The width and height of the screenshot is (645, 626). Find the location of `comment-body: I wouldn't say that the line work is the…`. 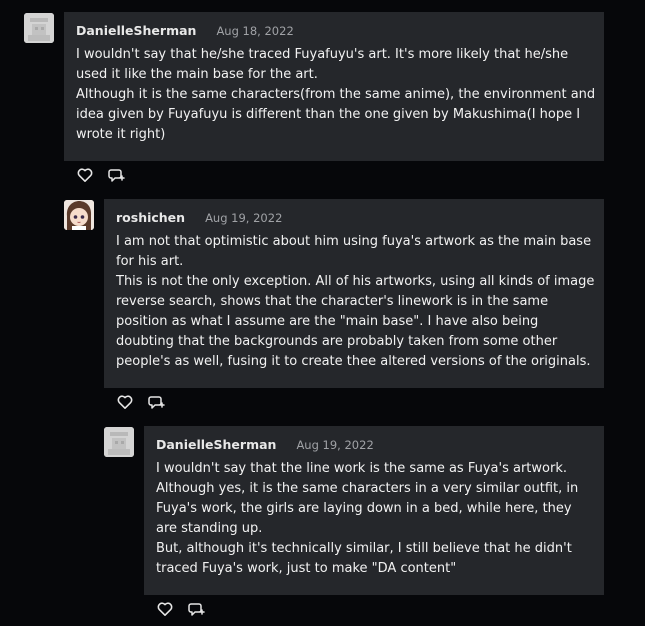

comment-body: I wouldn't say that the line work is the… is located at coordinates (376, 519).